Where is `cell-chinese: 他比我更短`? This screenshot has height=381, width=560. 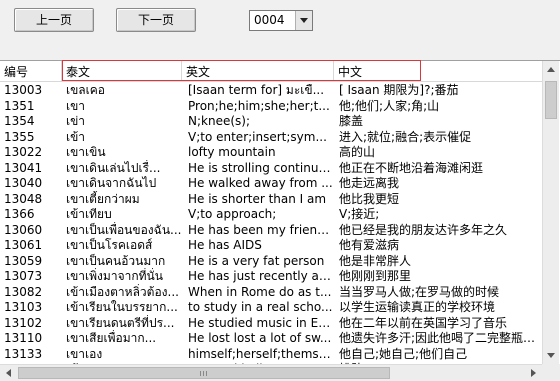 cell-chinese: 他比我更短 is located at coordinates (369, 198).